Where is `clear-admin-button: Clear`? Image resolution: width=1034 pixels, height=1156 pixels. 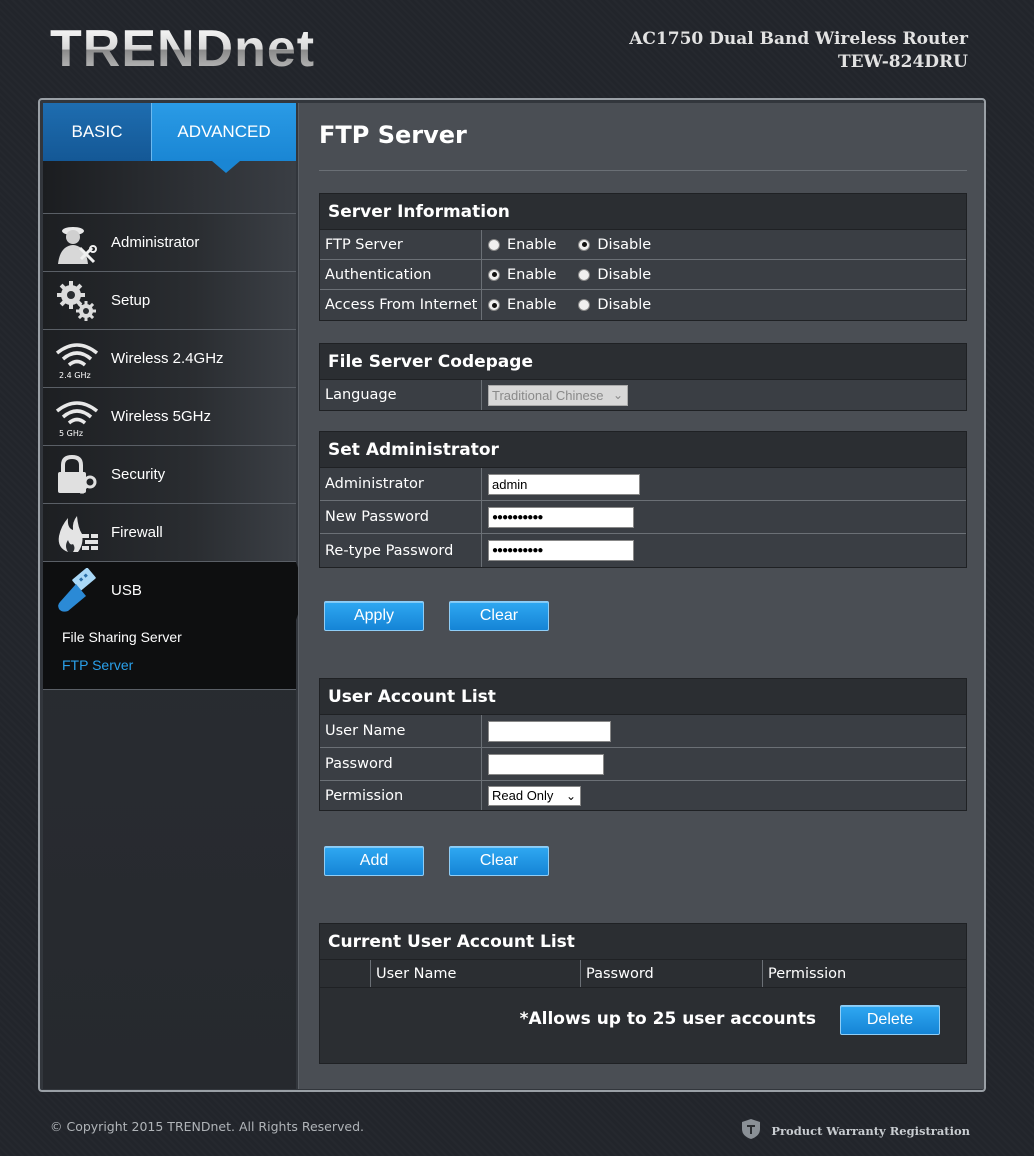 clear-admin-button: Clear is located at coordinates (499, 616).